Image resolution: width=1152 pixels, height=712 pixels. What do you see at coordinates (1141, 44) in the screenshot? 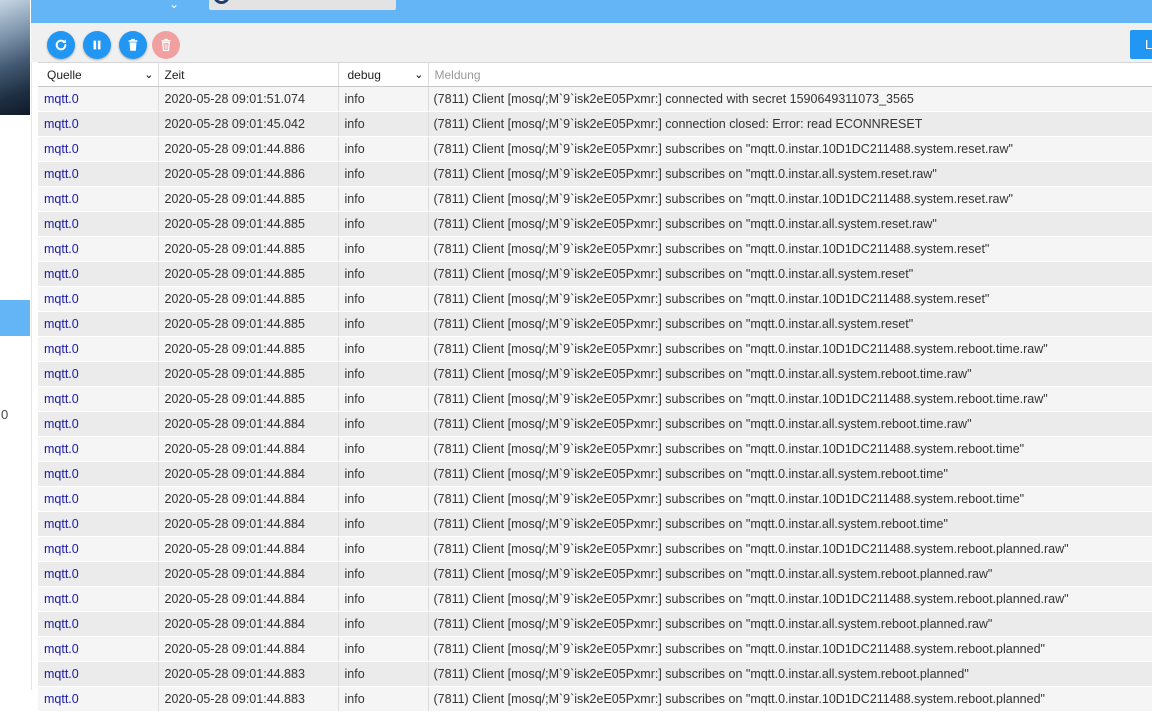
I see `log-download-button: L` at bounding box center [1141, 44].